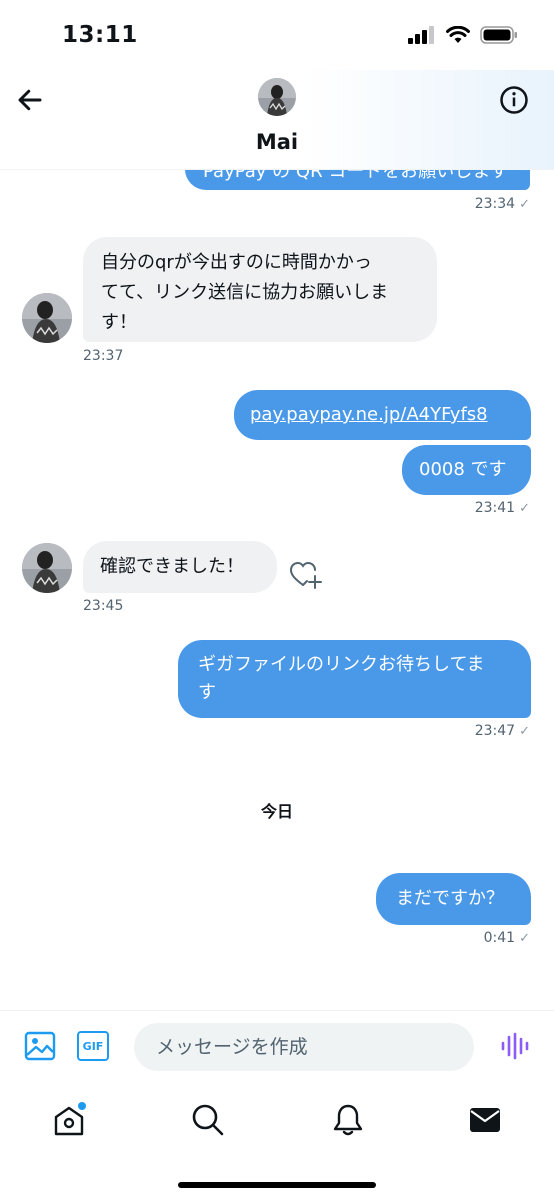 This screenshot has width=554, height=1200. I want to click on message-outgoing: まだですか？, so click(453, 899).